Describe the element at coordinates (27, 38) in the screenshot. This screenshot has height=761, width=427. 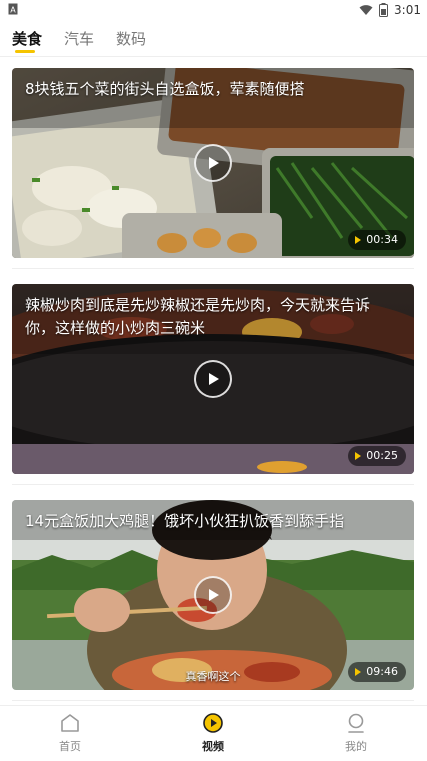
I see `tab-food: 美食` at that location.